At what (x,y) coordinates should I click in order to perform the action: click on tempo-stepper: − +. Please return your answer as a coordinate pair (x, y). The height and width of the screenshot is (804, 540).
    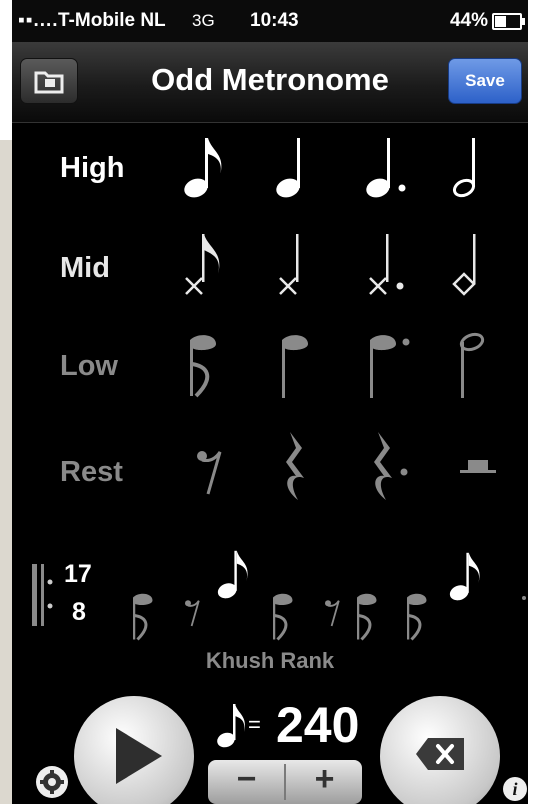
    Looking at the image, I should click on (285, 782).